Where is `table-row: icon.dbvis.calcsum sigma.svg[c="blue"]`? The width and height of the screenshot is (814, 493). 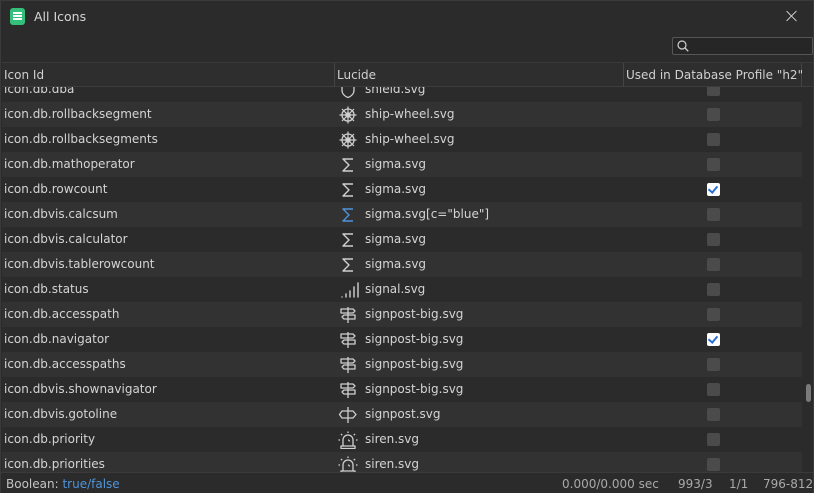 table-row: icon.dbvis.calcsum sigma.svg[c="blue"] is located at coordinates (402, 214).